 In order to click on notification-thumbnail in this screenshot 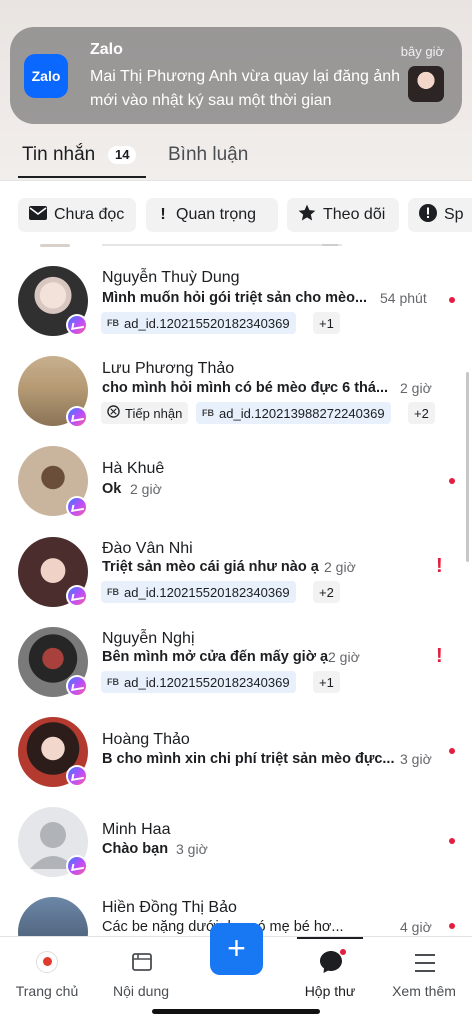, I will do `click(426, 84)`.